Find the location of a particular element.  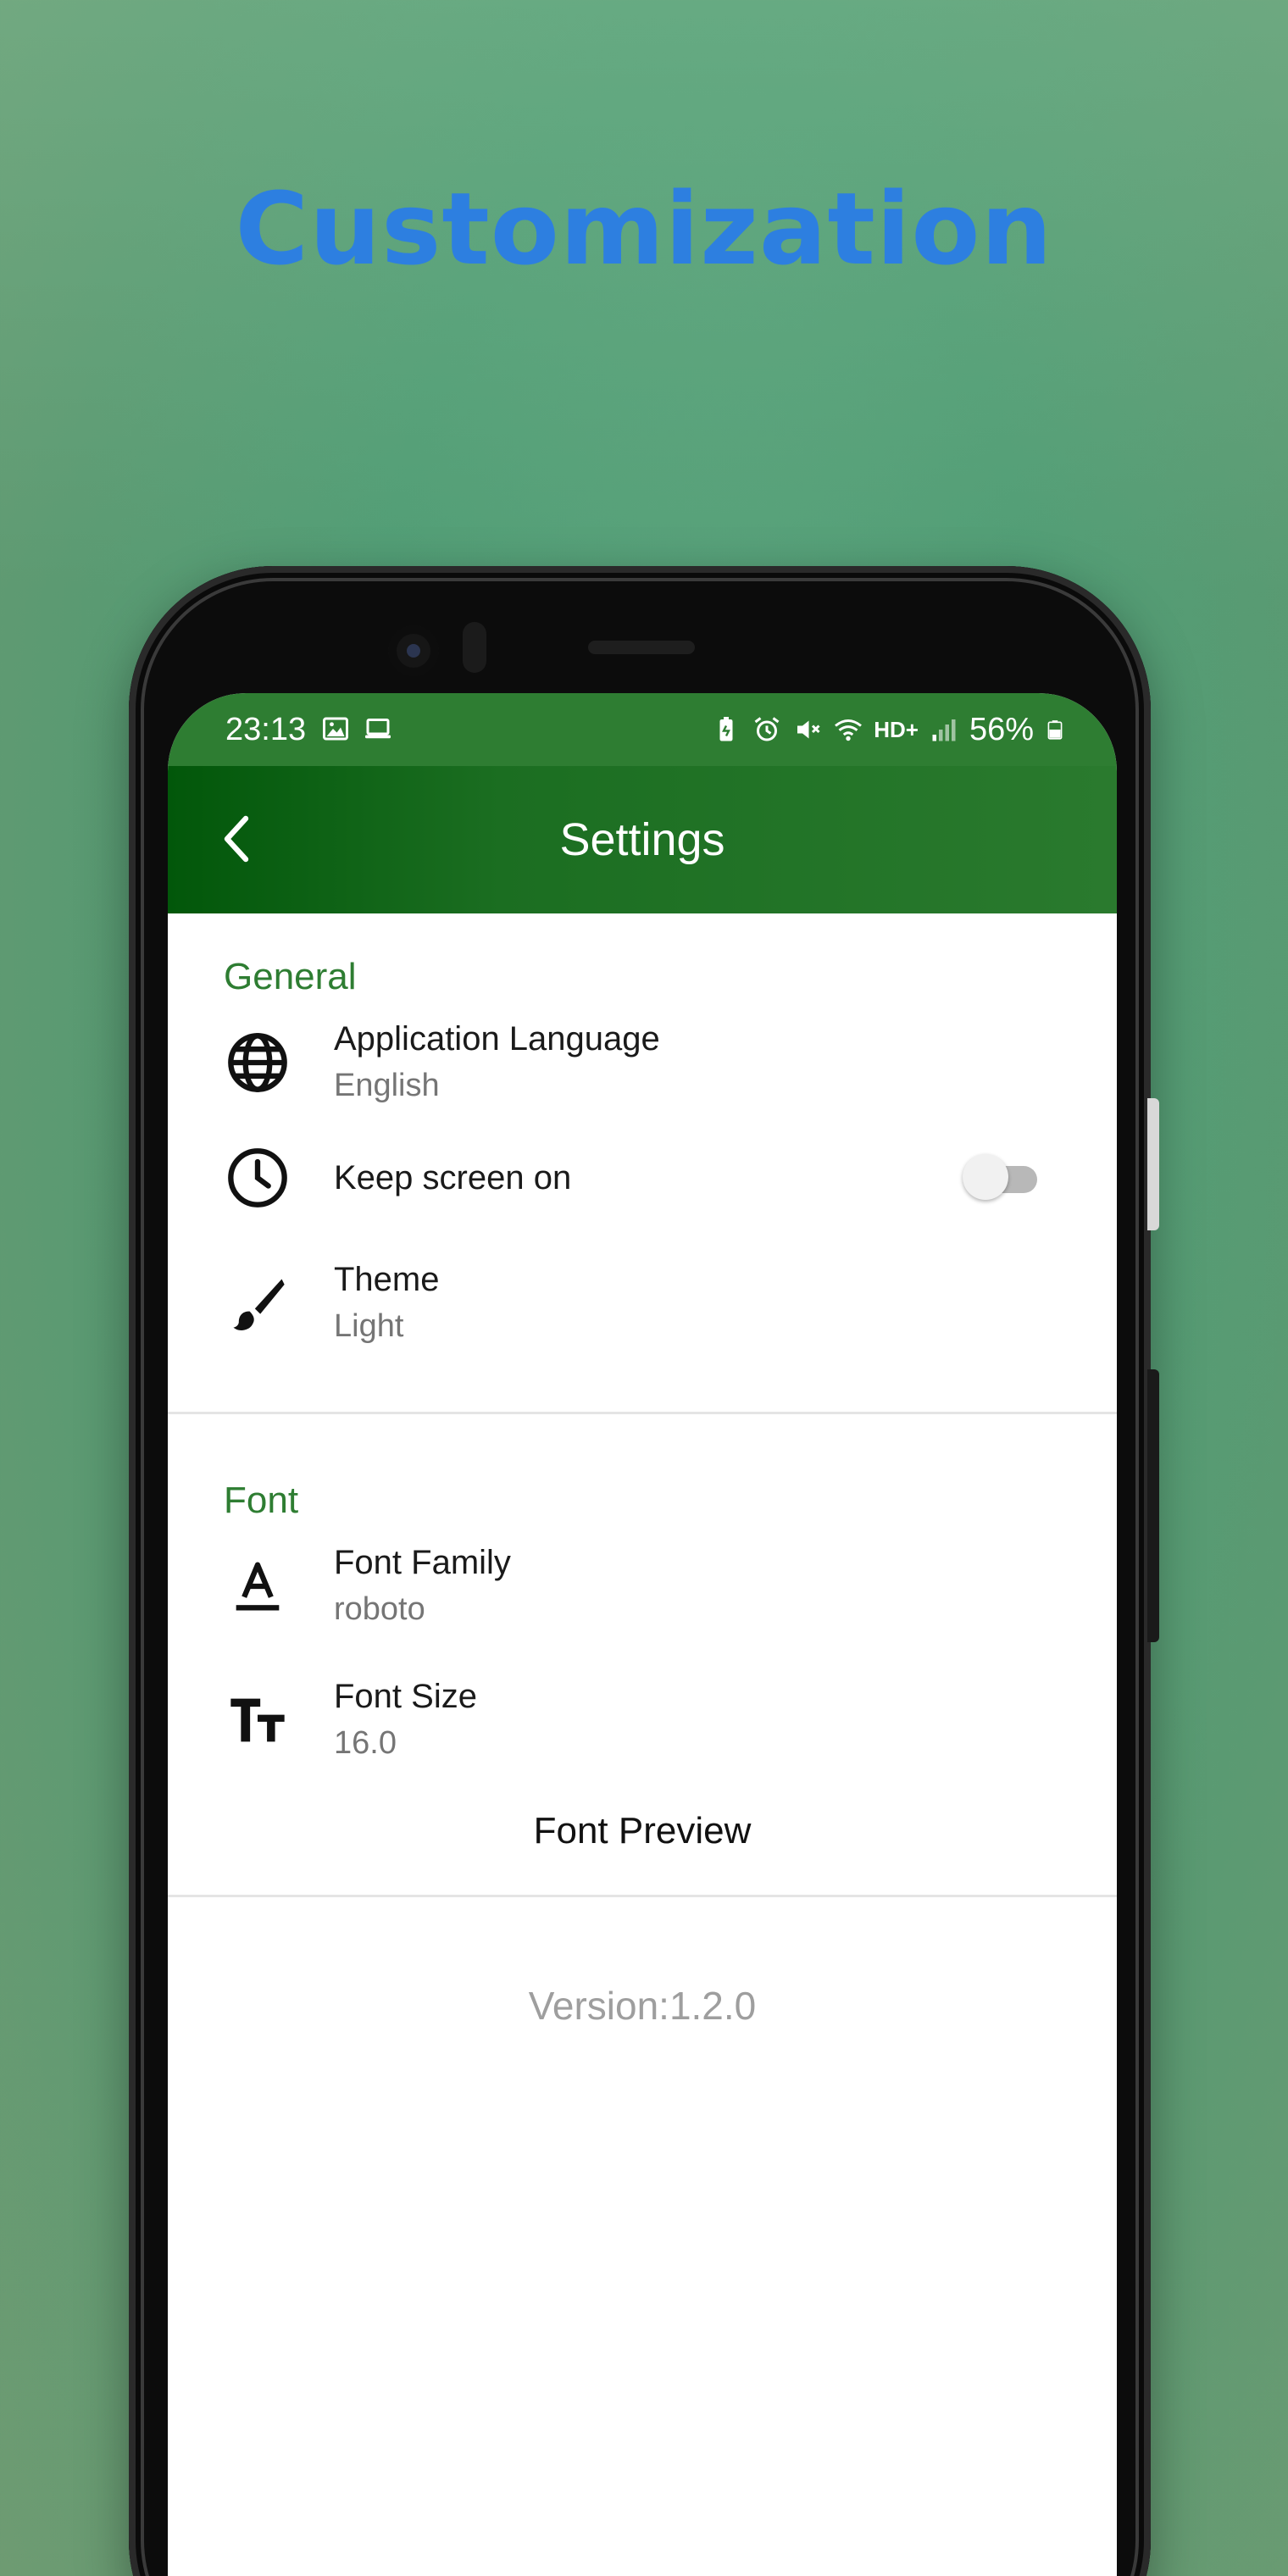

earpiece-speaker is located at coordinates (641, 647).